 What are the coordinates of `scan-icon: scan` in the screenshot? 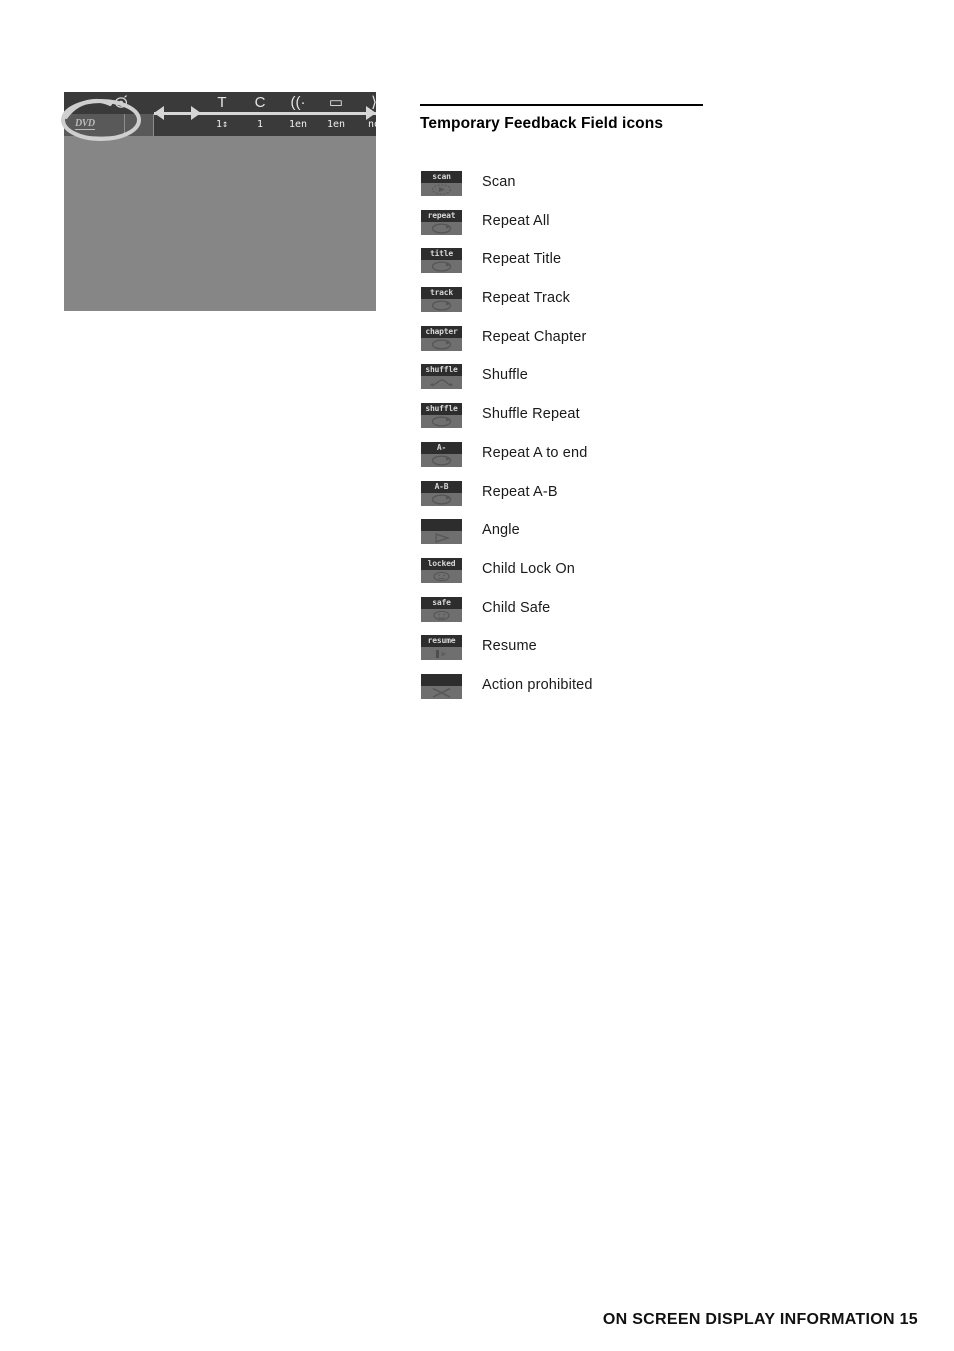 It's located at (441, 183).